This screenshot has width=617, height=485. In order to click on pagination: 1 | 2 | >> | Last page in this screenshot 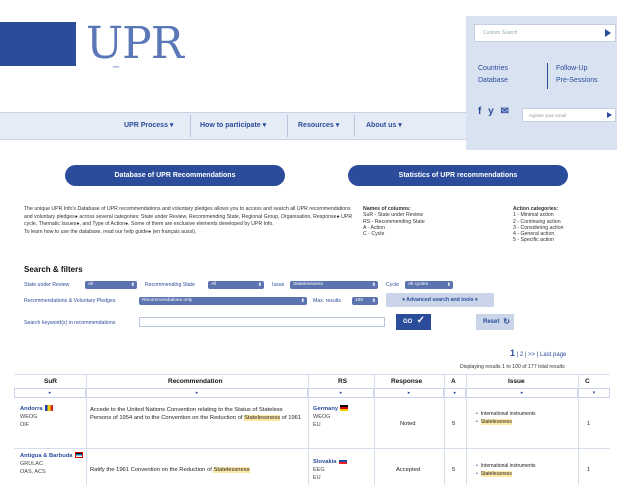, I will do `click(538, 353)`.